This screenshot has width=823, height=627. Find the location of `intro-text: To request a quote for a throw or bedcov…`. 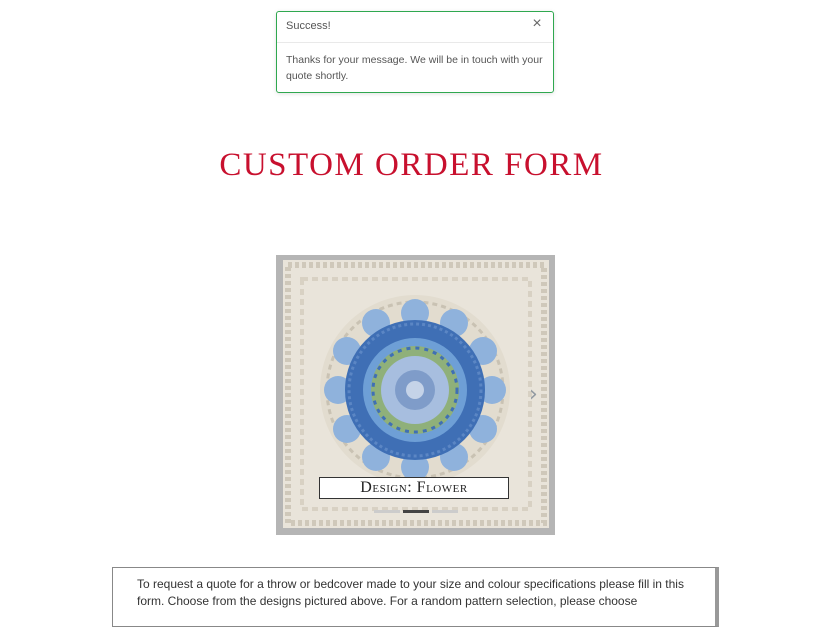

intro-text: To request a quote for a throw or bedcov… is located at coordinates (410, 592).